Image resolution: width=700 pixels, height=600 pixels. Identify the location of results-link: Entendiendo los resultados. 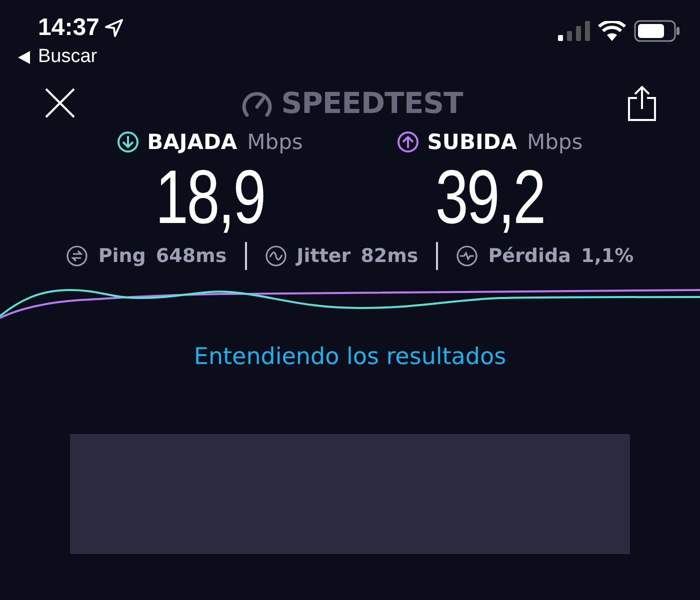
(350, 357).